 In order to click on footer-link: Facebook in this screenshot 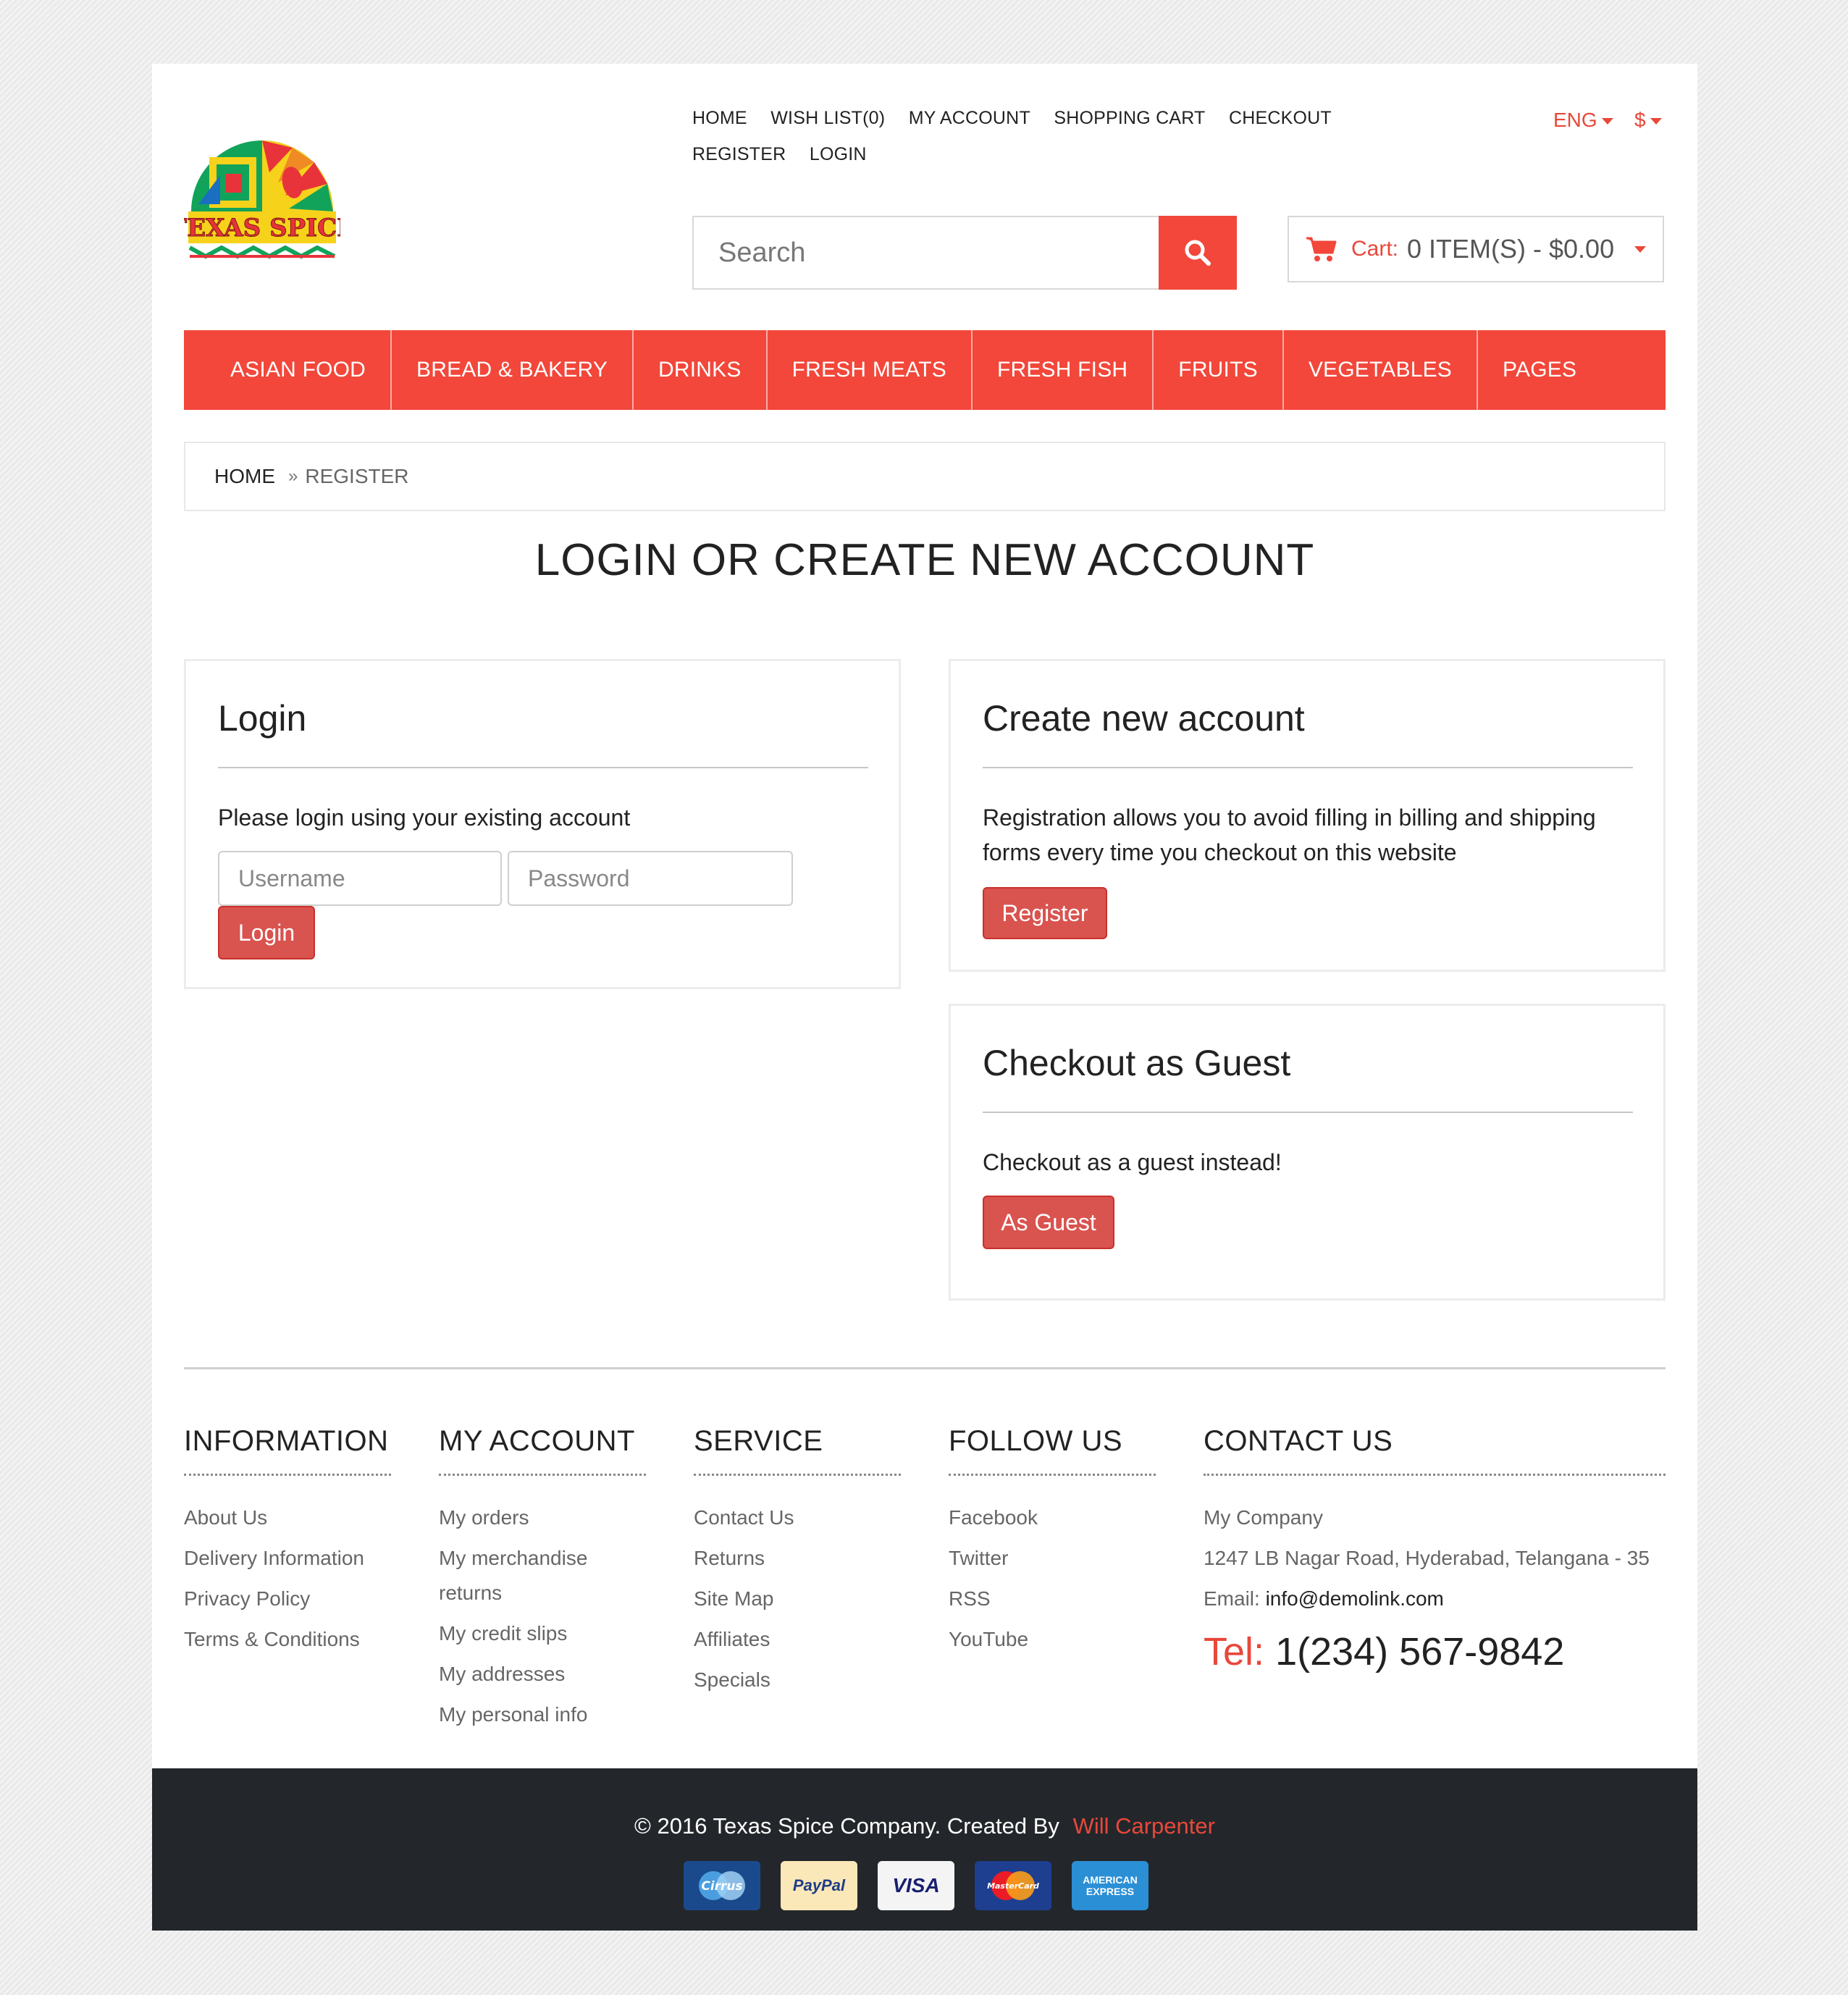, I will do `click(1052, 1518)`.